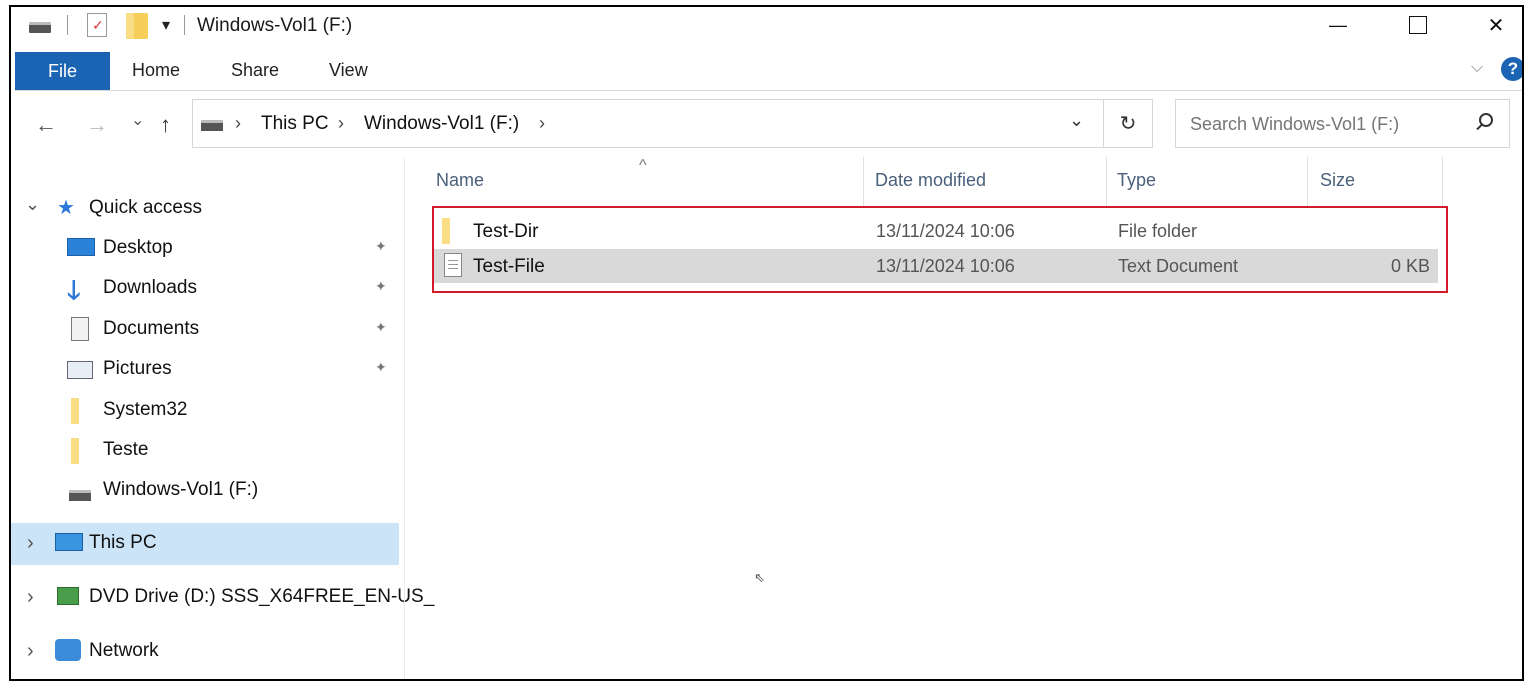  I want to click on nav-label: Network, so click(124, 650).